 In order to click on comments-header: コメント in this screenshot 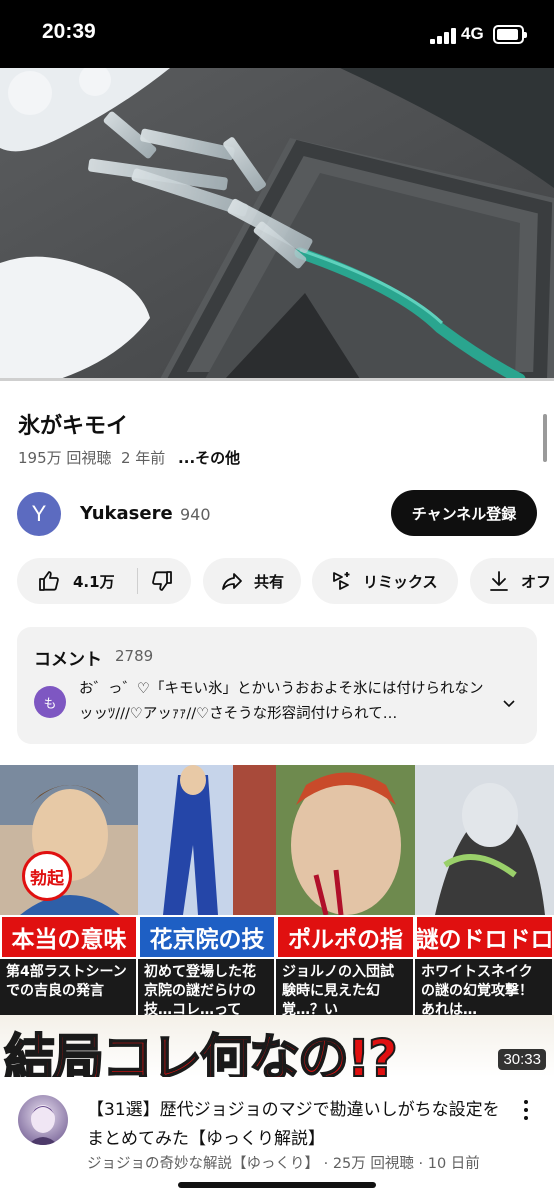, I will do `click(68, 660)`.